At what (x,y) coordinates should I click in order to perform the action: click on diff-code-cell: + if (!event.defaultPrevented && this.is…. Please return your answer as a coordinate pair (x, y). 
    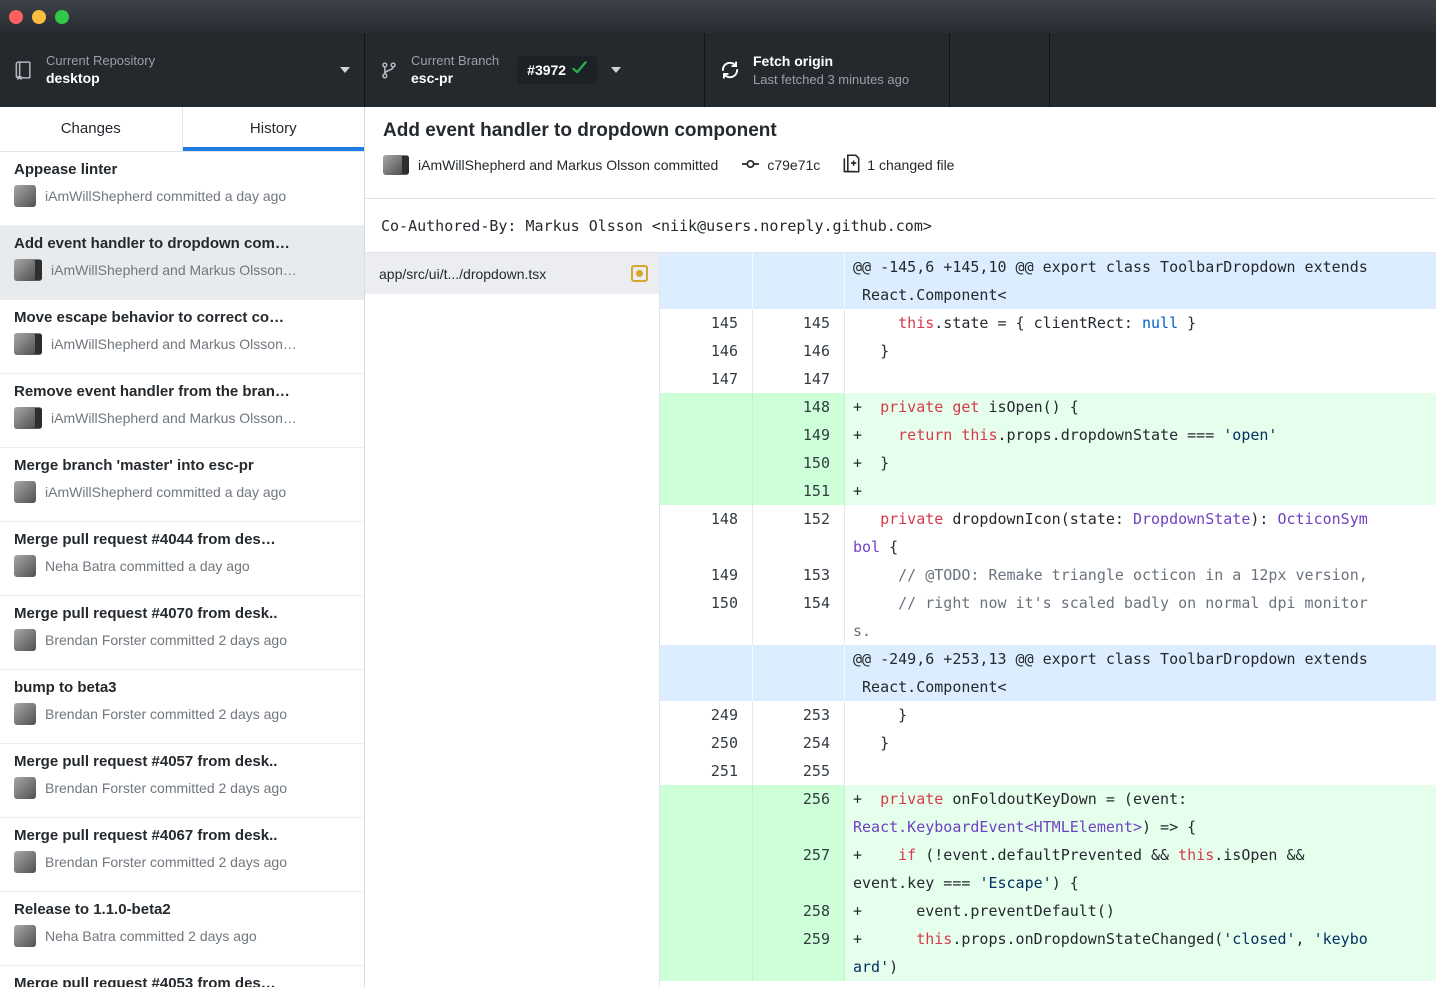
    Looking at the image, I should click on (1140, 869).